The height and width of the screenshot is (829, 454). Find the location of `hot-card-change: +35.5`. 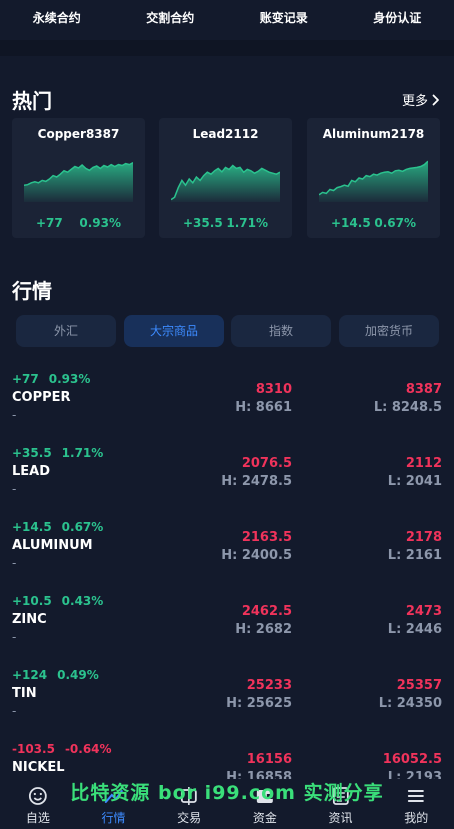

hot-card-change: +35.5 is located at coordinates (203, 223).